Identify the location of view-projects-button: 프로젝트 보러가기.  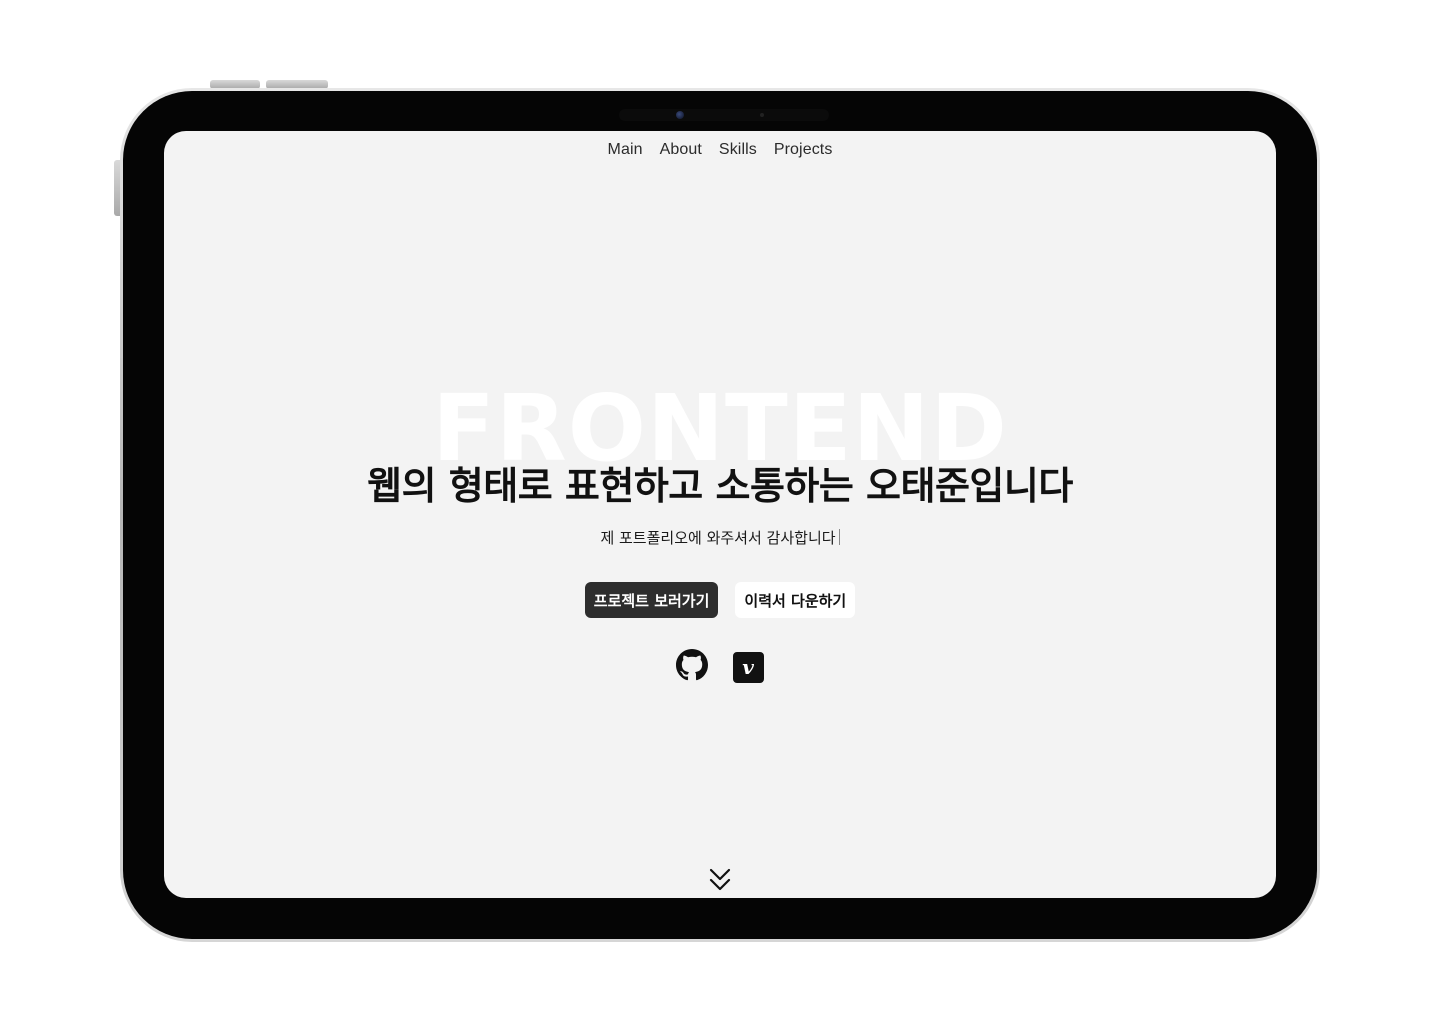
(651, 600).